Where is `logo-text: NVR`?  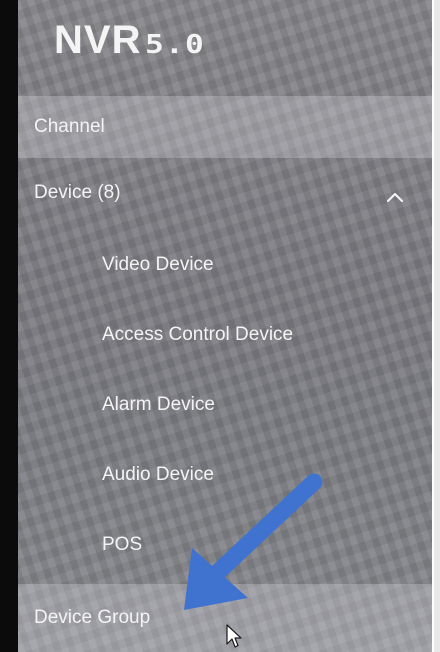
logo-text: NVR is located at coordinates (98, 40).